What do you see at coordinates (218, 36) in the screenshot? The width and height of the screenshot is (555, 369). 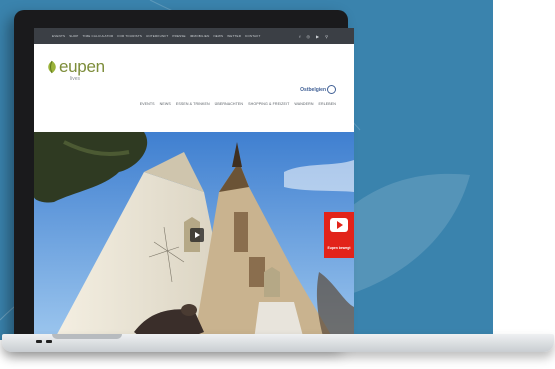 I see `top-link: NEWS` at bounding box center [218, 36].